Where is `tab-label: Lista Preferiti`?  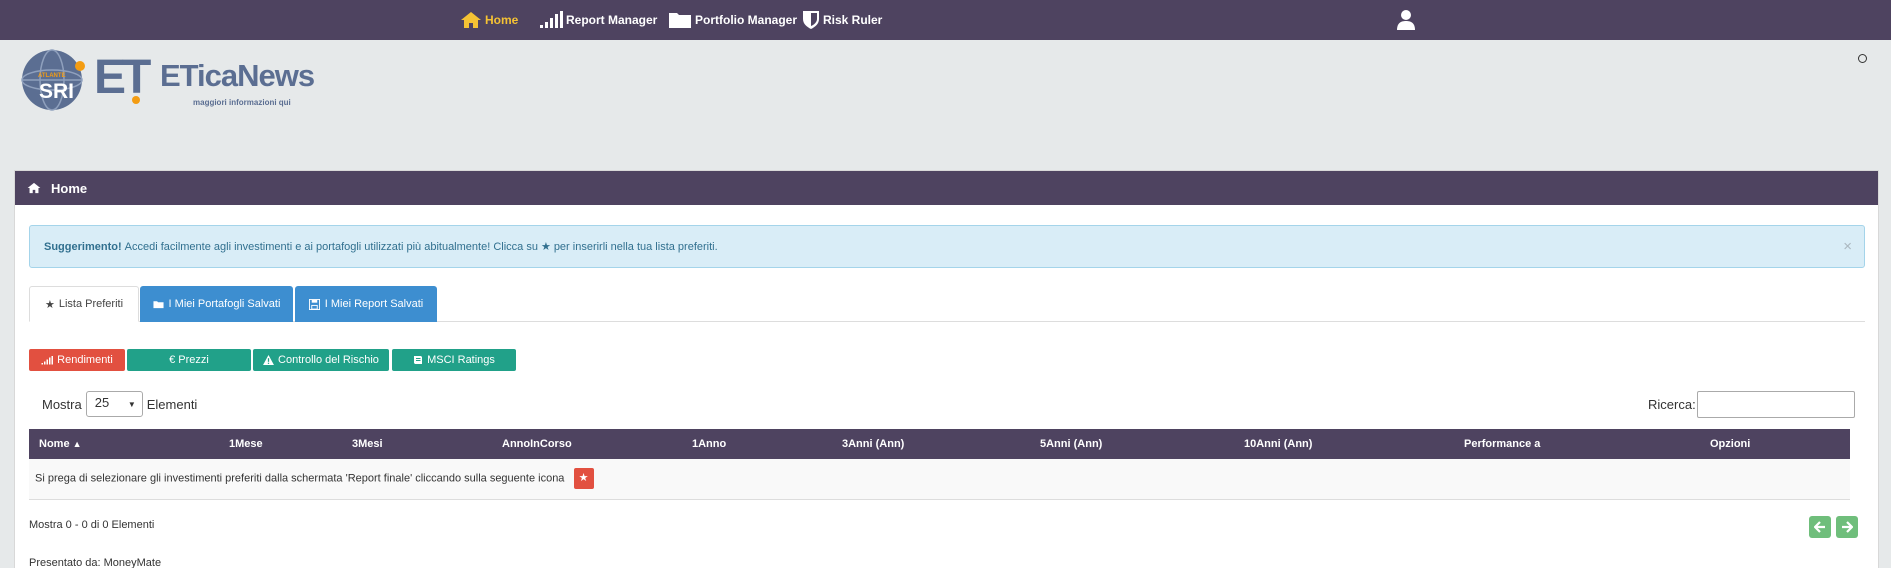
tab-label: Lista Preferiti is located at coordinates (91, 304).